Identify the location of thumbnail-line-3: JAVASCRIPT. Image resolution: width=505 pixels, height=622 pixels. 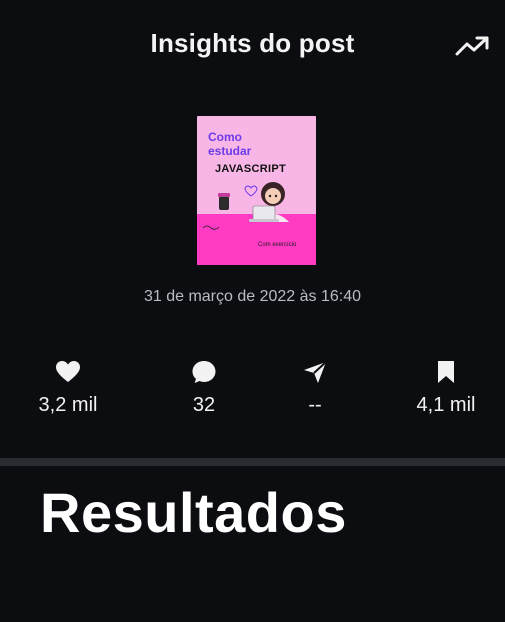
(251, 169).